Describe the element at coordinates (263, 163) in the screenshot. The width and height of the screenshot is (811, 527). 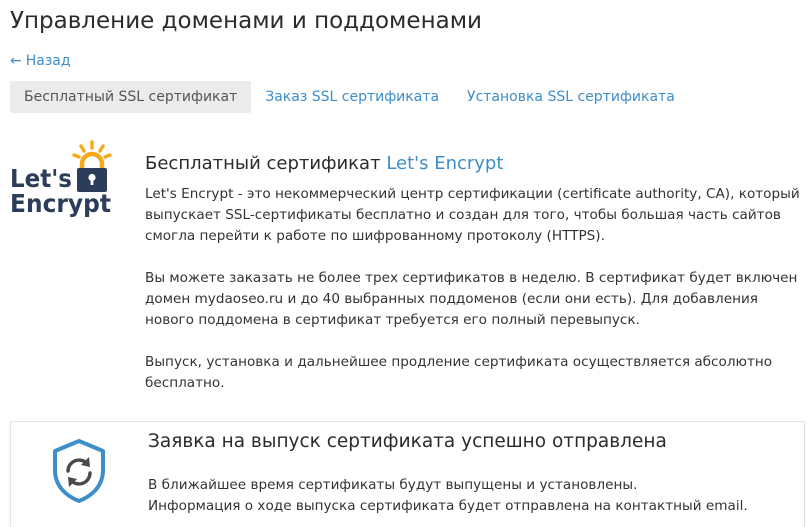
I see `info-title-prefix: Бесплатный сертификат` at that location.